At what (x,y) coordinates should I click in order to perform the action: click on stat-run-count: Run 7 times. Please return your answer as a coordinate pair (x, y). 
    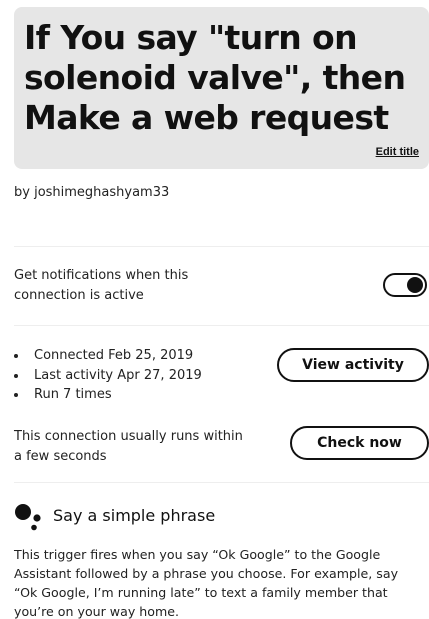
    Looking at the image, I should click on (108, 395).